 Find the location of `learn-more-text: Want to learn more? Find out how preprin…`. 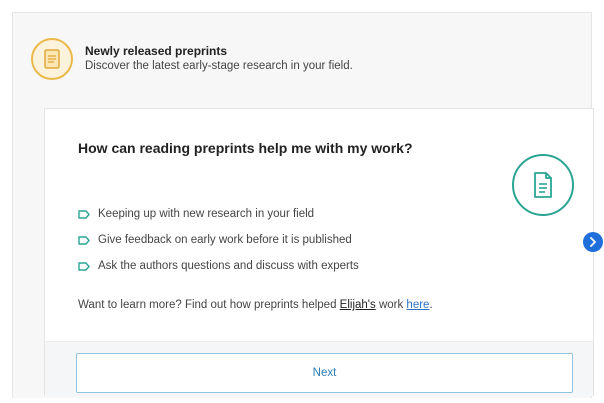

learn-more-text: Want to learn more? Find out how preprin… is located at coordinates (255, 305).